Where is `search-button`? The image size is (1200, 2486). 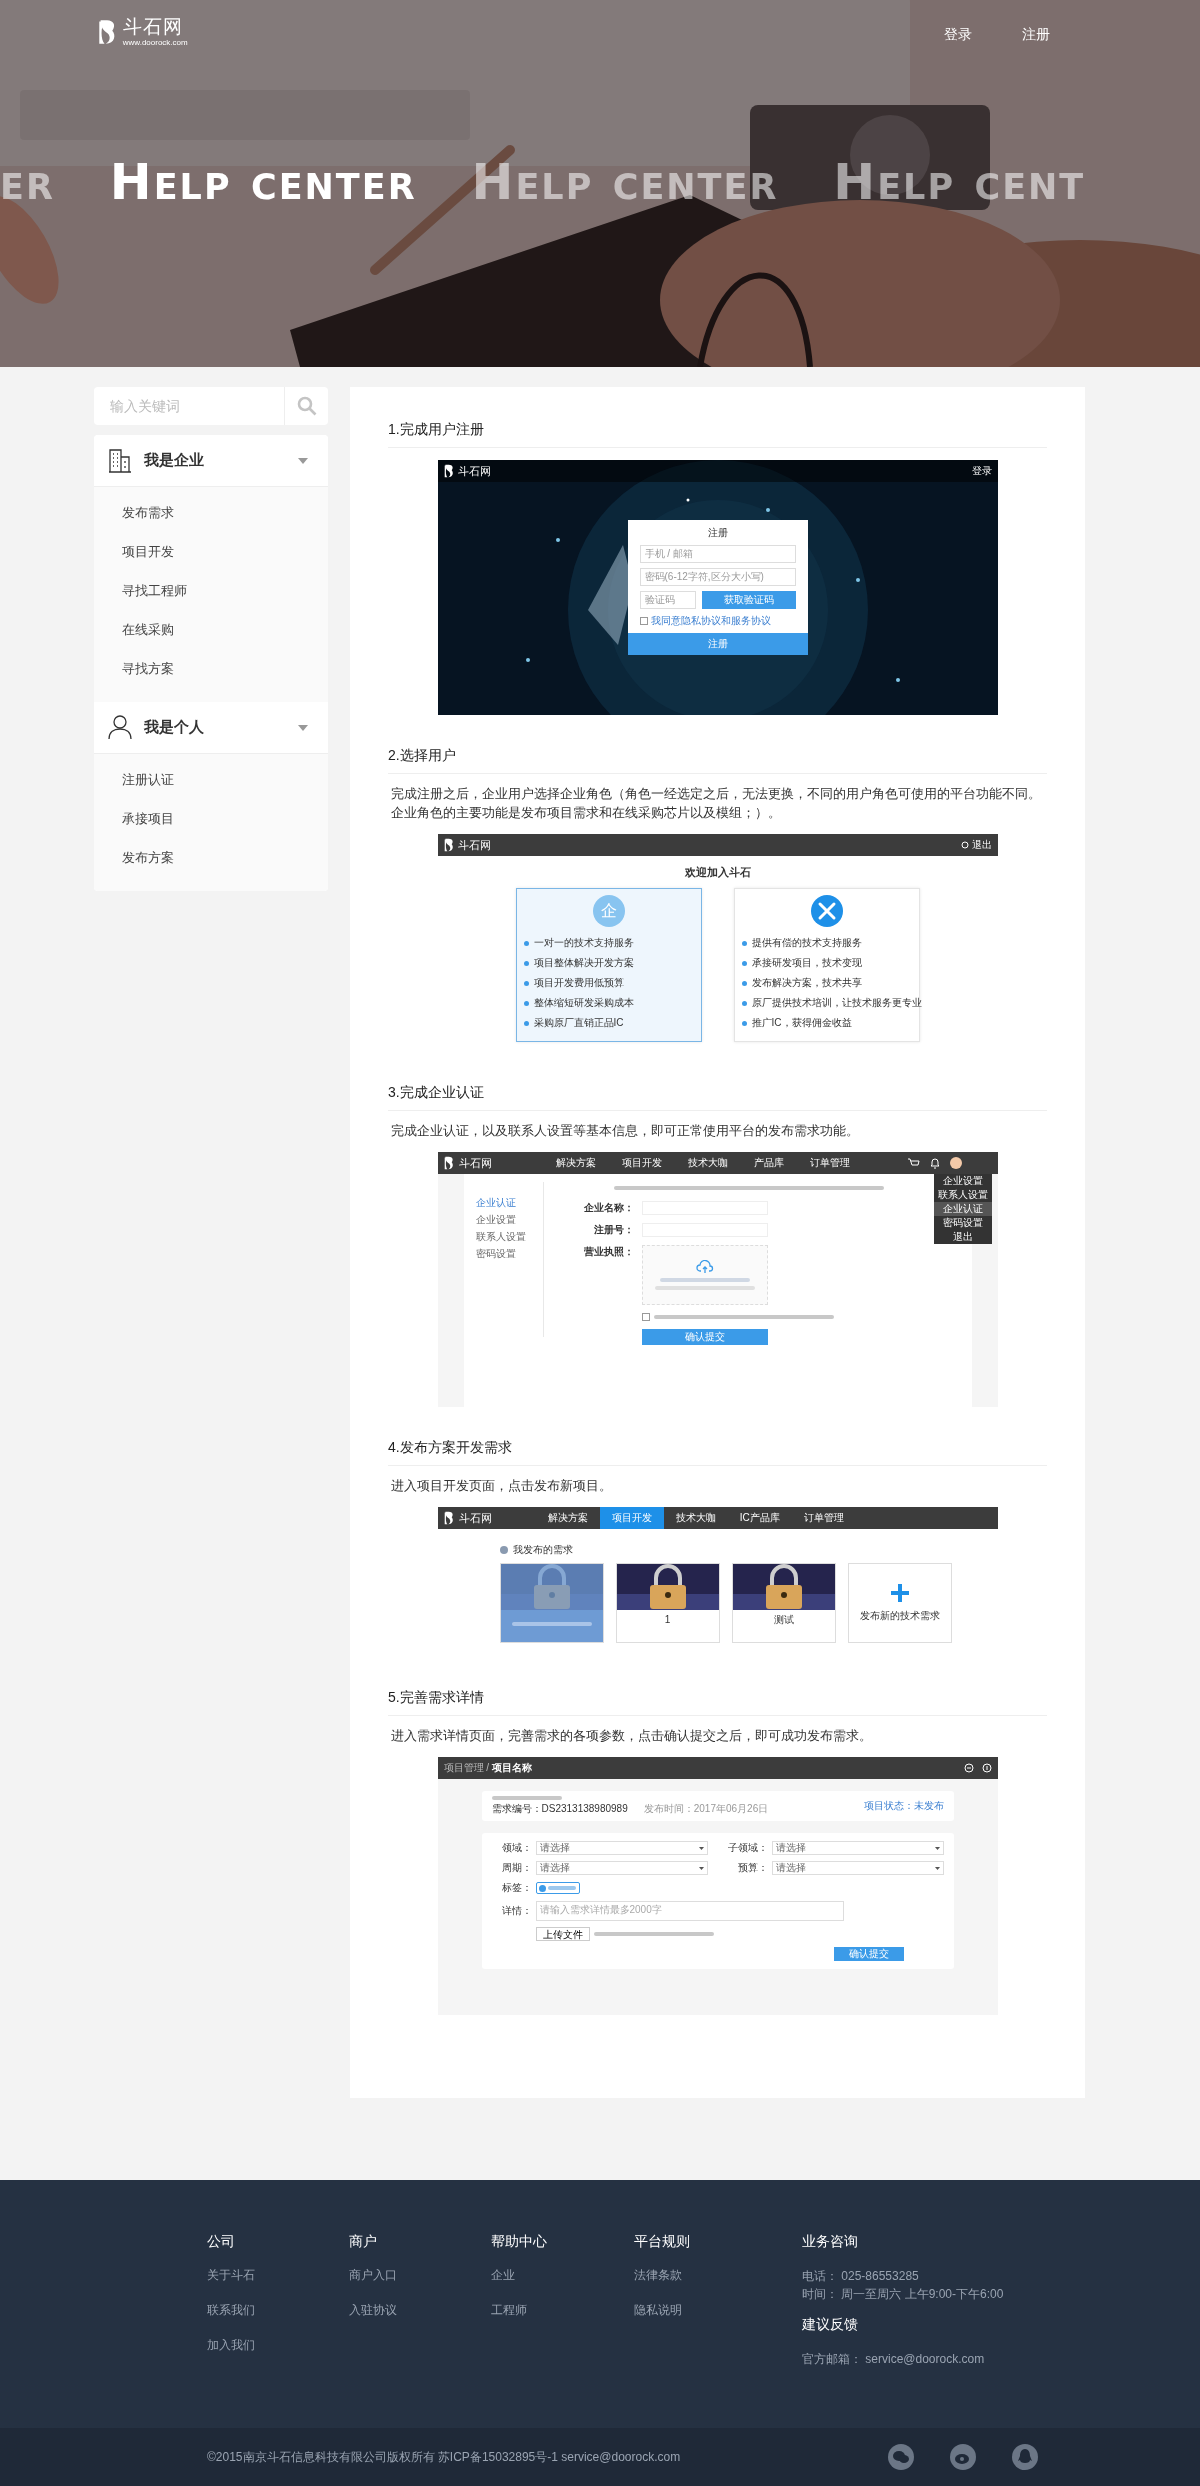 search-button is located at coordinates (306, 406).